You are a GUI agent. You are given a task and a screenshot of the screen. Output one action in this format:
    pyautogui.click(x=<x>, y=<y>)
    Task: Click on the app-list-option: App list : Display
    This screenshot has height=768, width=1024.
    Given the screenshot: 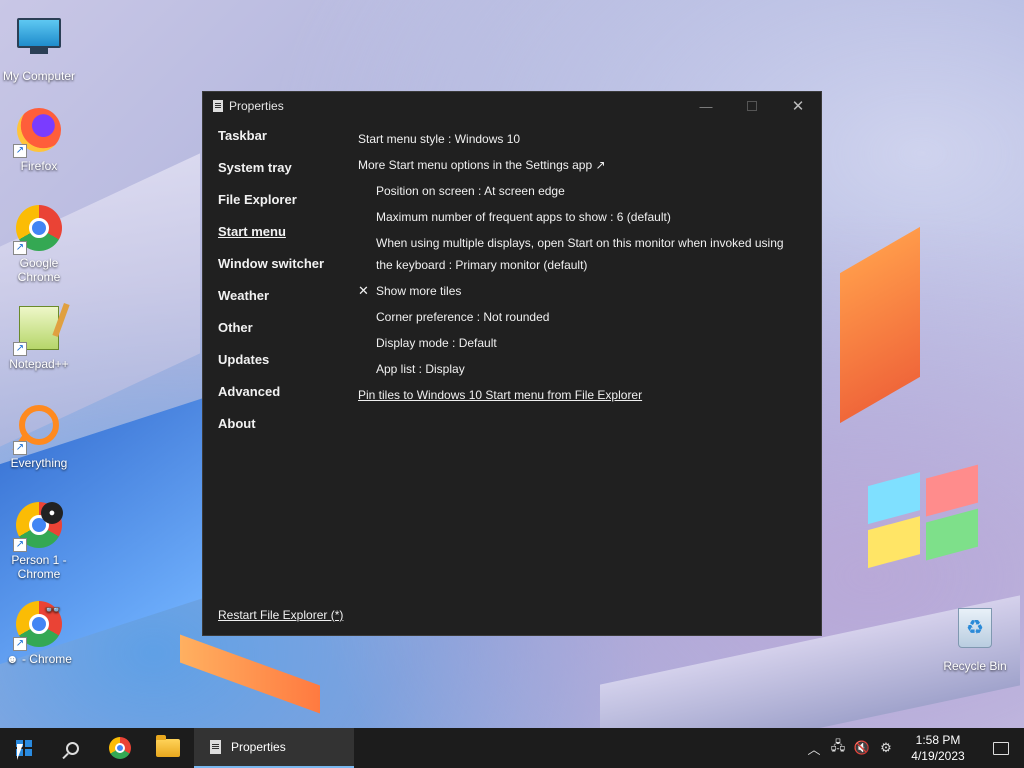 What is the action you would take?
    pyautogui.click(x=578, y=369)
    